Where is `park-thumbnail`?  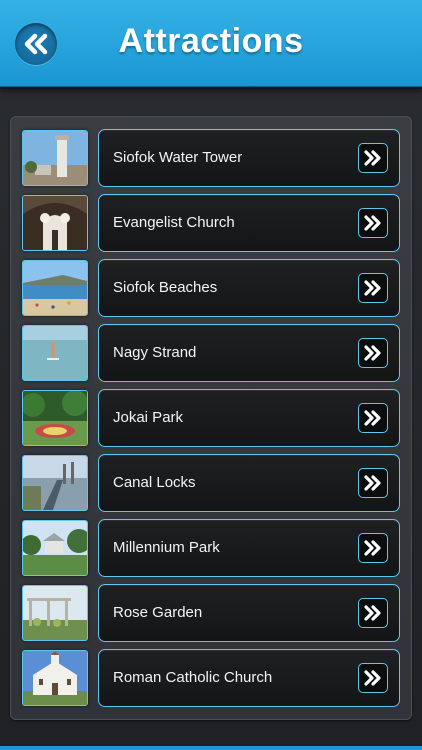
park-thumbnail is located at coordinates (55, 418).